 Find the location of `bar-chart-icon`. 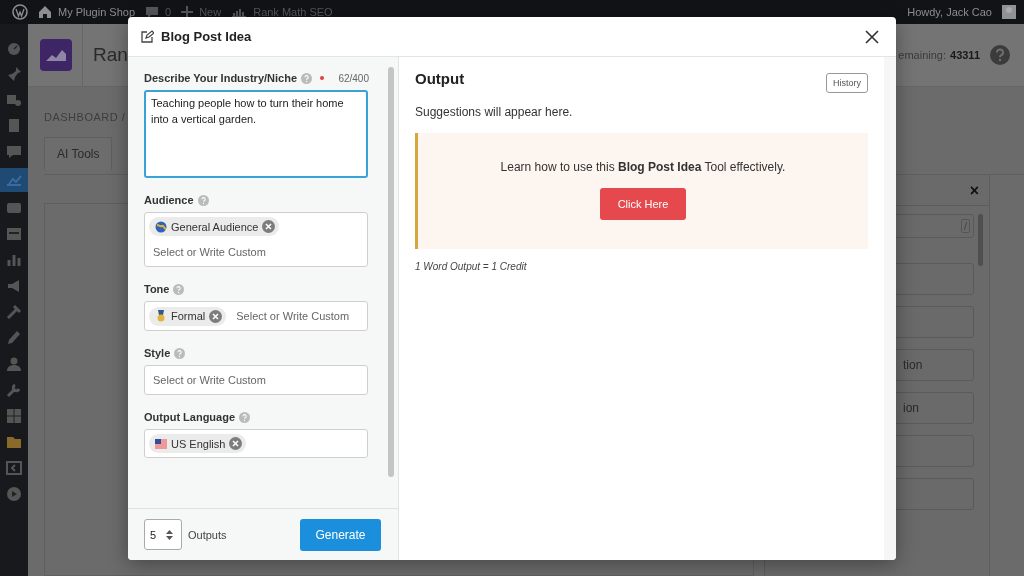

bar-chart-icon is located at coordinates (14, 260).